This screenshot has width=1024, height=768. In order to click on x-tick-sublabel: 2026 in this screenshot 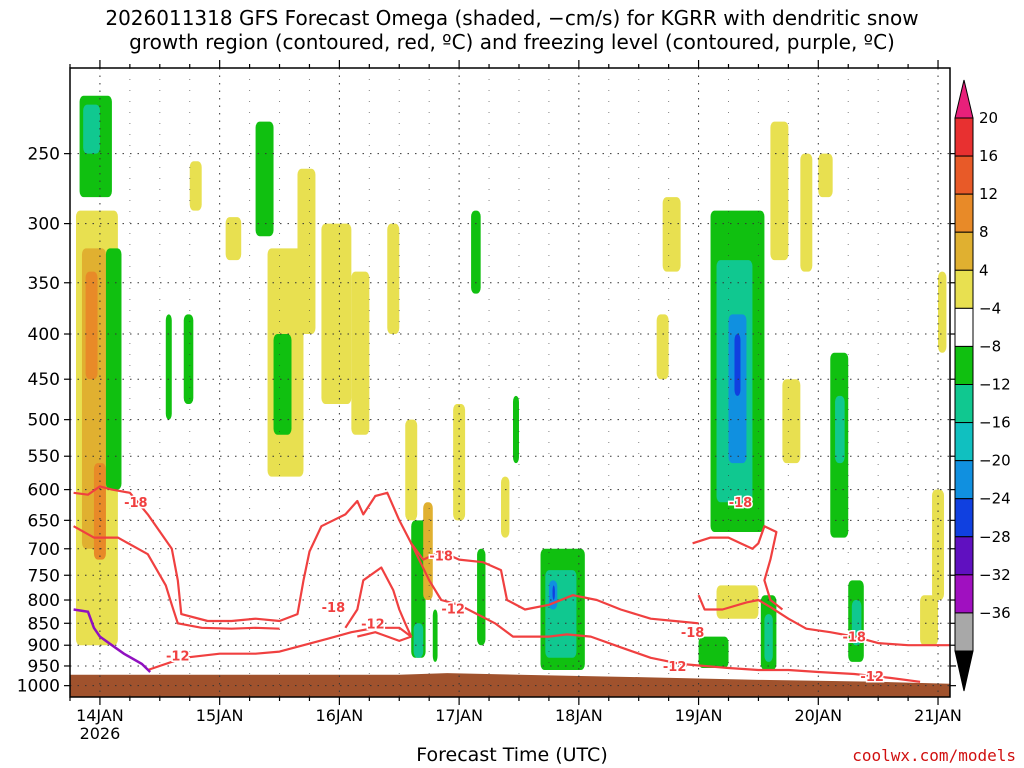, I will do `click(100, 733)`.